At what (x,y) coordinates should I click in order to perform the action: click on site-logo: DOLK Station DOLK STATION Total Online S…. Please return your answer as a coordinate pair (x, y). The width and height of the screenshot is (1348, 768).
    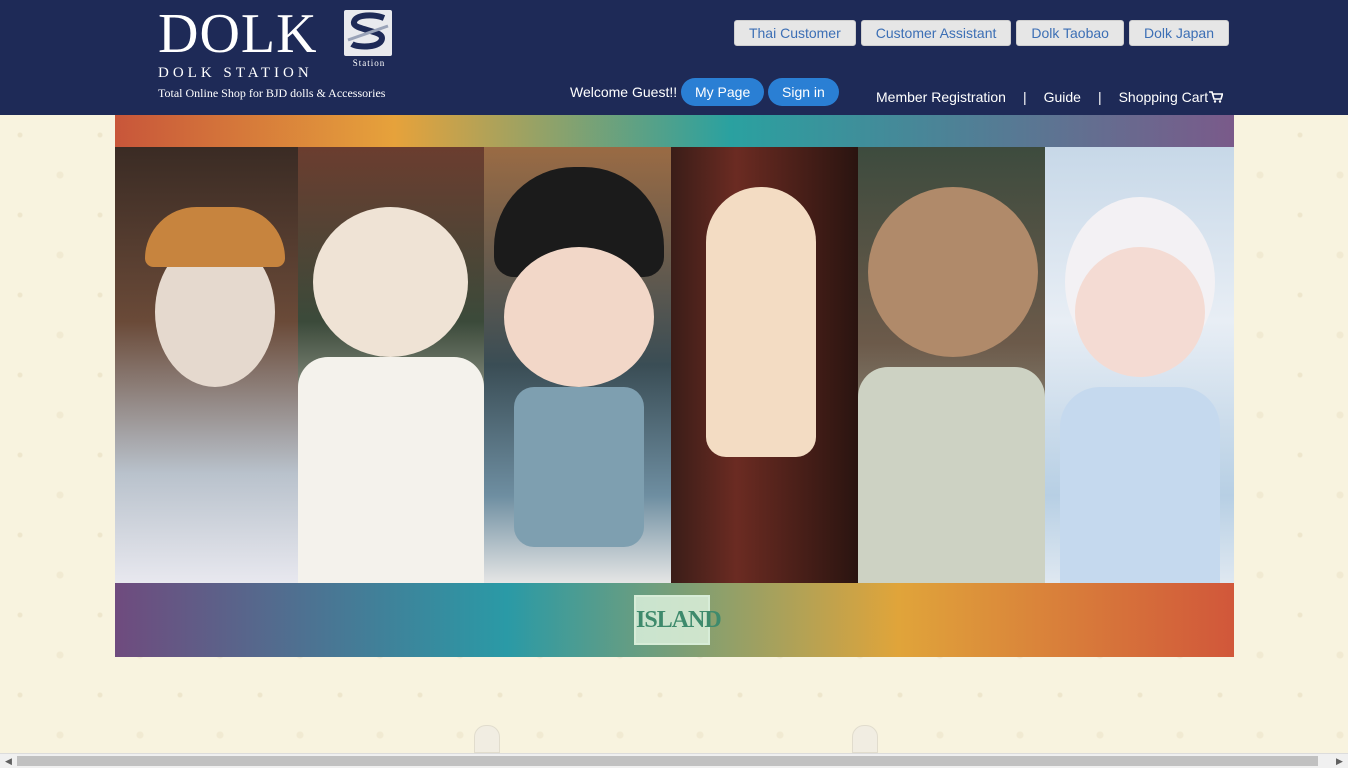
    Looking at the image, I should click on (288, 53).